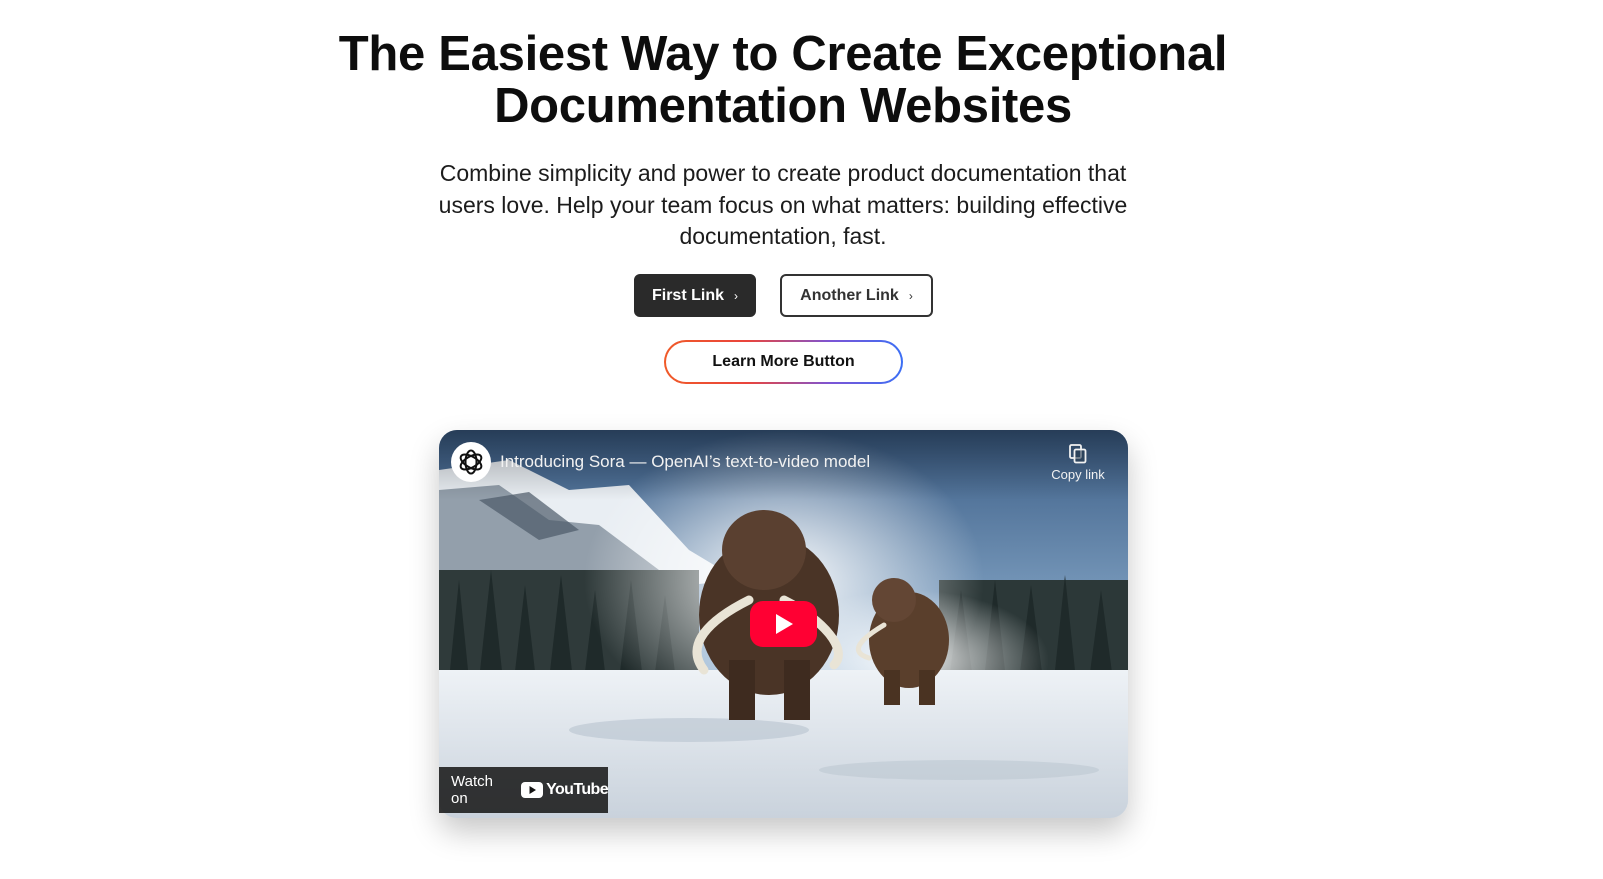 This screenshot has height=879, width=1603. What do you see at coordinates (532, 790) in the screenshot?
I see `youtube-icon` at bounding box center [532, 790].